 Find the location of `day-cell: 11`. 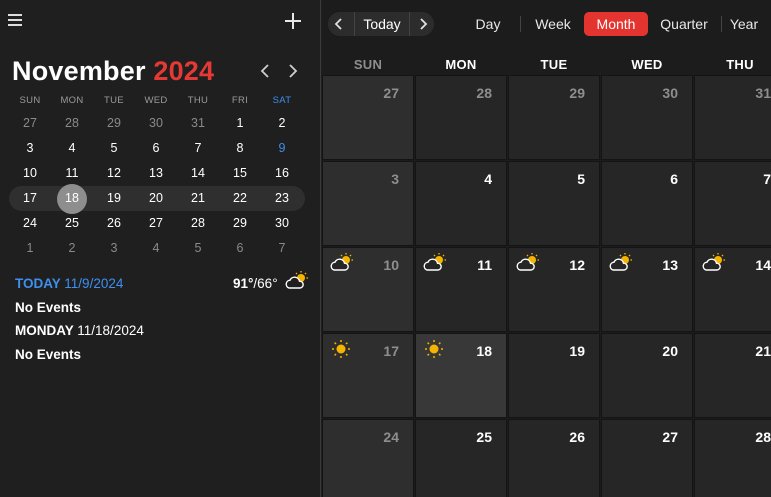

day-cell: 11 is located at coordinates (461, 289).